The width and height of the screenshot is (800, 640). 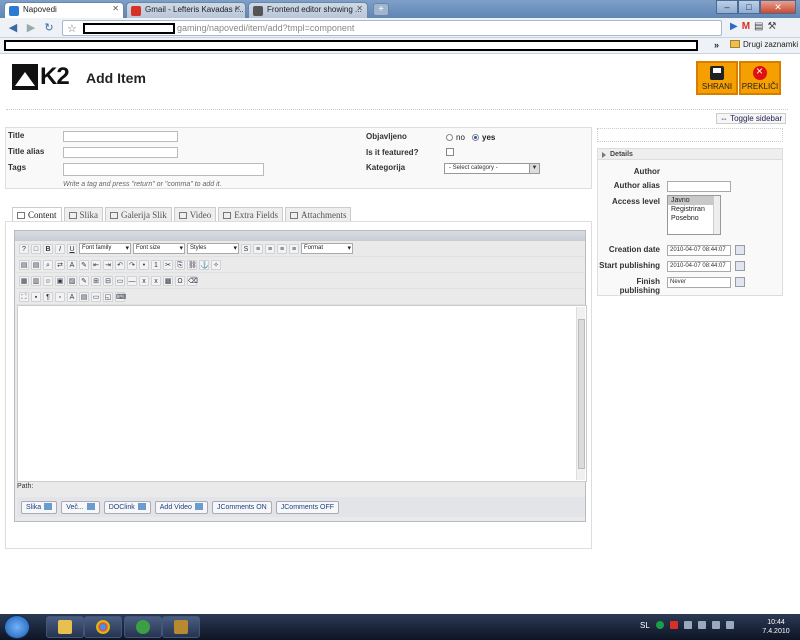 What do you see at coordinates (282, 248) in the screenshot?
I see `align-right-icon: ≡` at bounding box center [282, 248].